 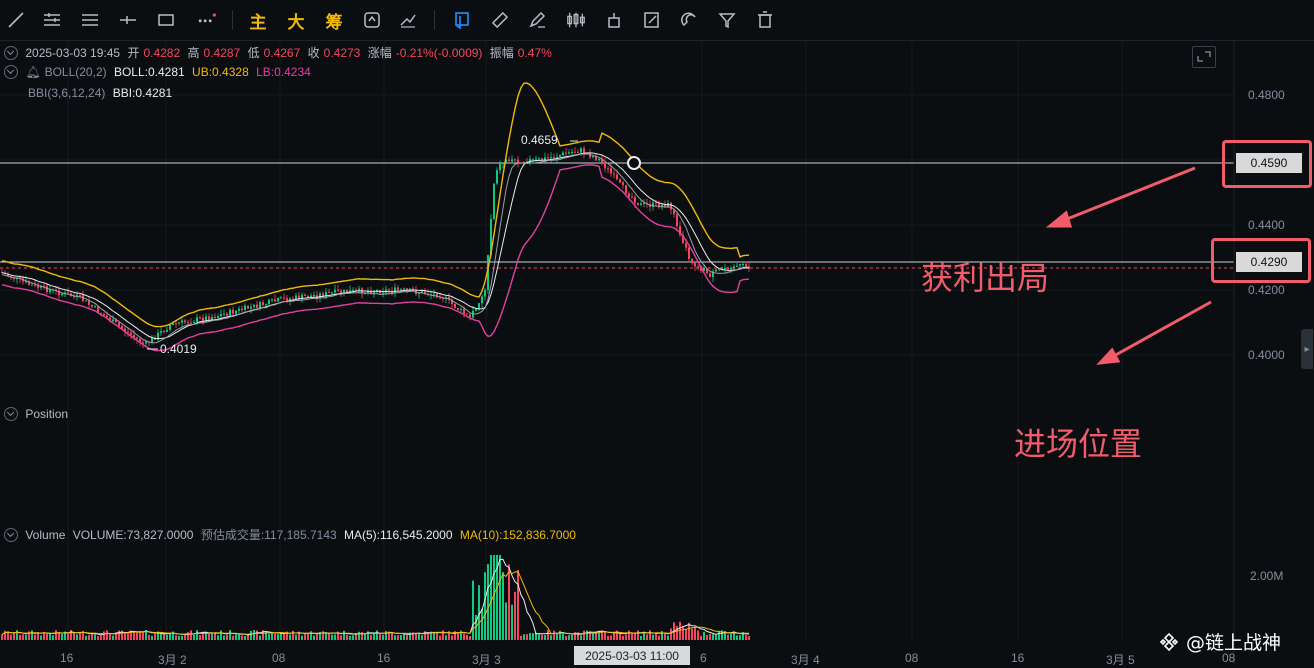 What do you see at coordinates (32, 72) in the screenshot?
I see `bell-icon: 🔔︎` at bounding box center [32, 72].